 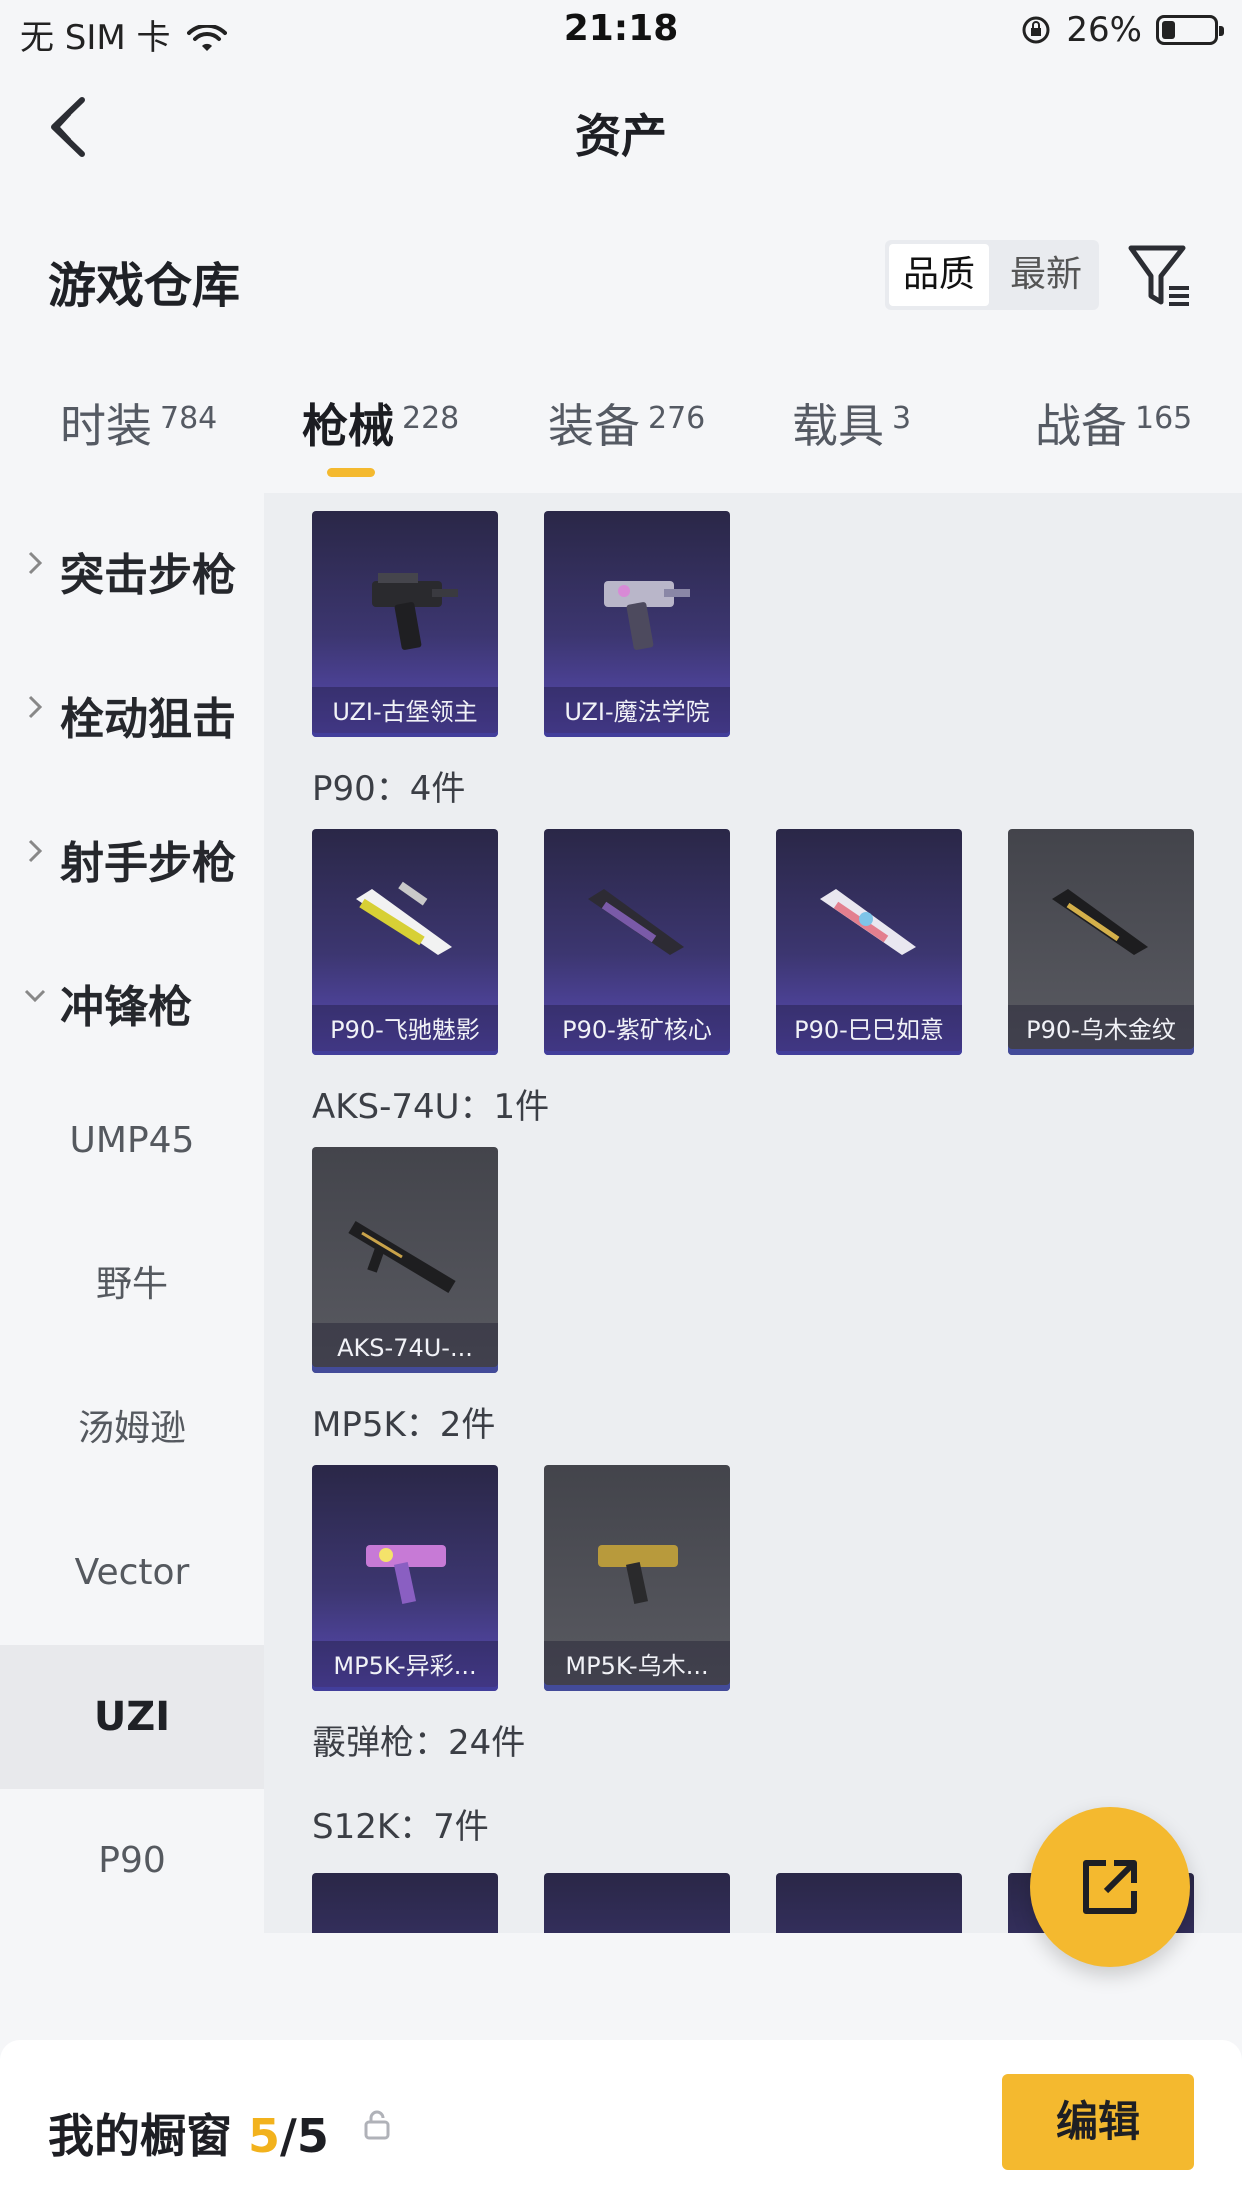 What do you see at coordinates (1160, 275) in the screenshot?
I see `filter-icon` at bounding box center [1160, 275].